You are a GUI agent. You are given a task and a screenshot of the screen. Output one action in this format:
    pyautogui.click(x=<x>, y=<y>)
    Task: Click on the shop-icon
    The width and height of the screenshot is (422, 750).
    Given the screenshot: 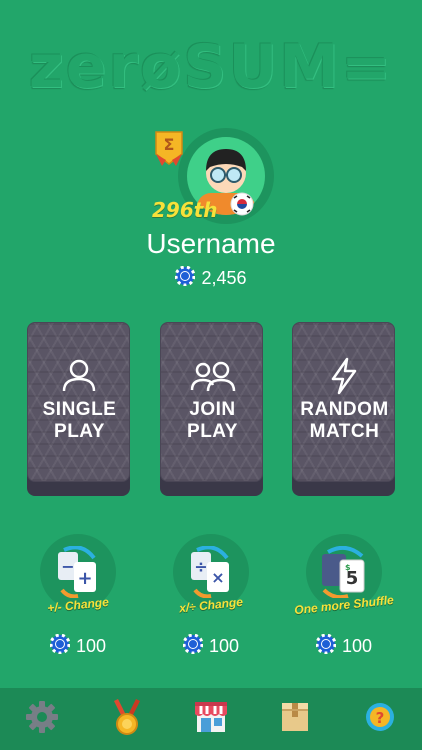 What is the action you would take?
    pyautogui.click(x=211, y=719)
    